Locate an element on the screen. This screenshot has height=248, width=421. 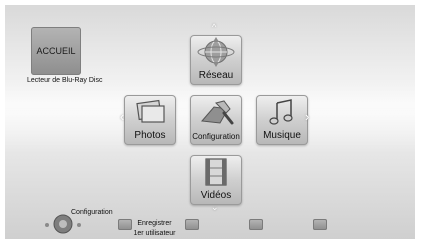
globe-icon is located at coordinates (216, 52).